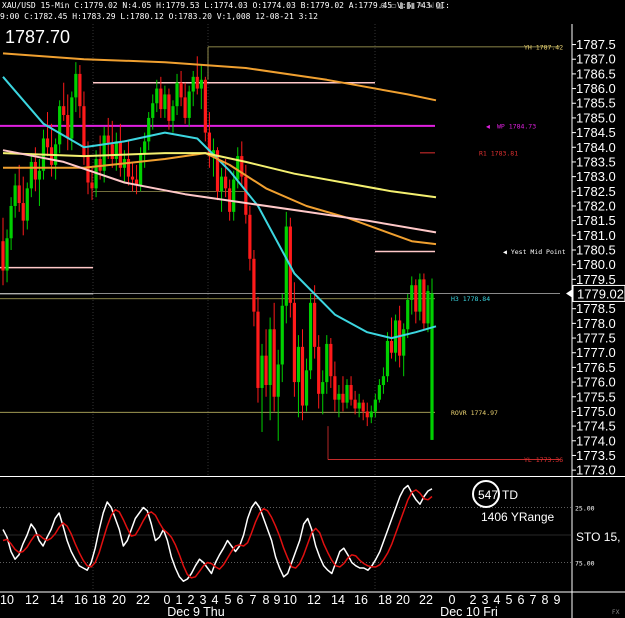 The image size is (625, 618). Describe the element at coordinates (596, 235) in the screenshot. I see `y-tick-label: 1781.0` at that location.